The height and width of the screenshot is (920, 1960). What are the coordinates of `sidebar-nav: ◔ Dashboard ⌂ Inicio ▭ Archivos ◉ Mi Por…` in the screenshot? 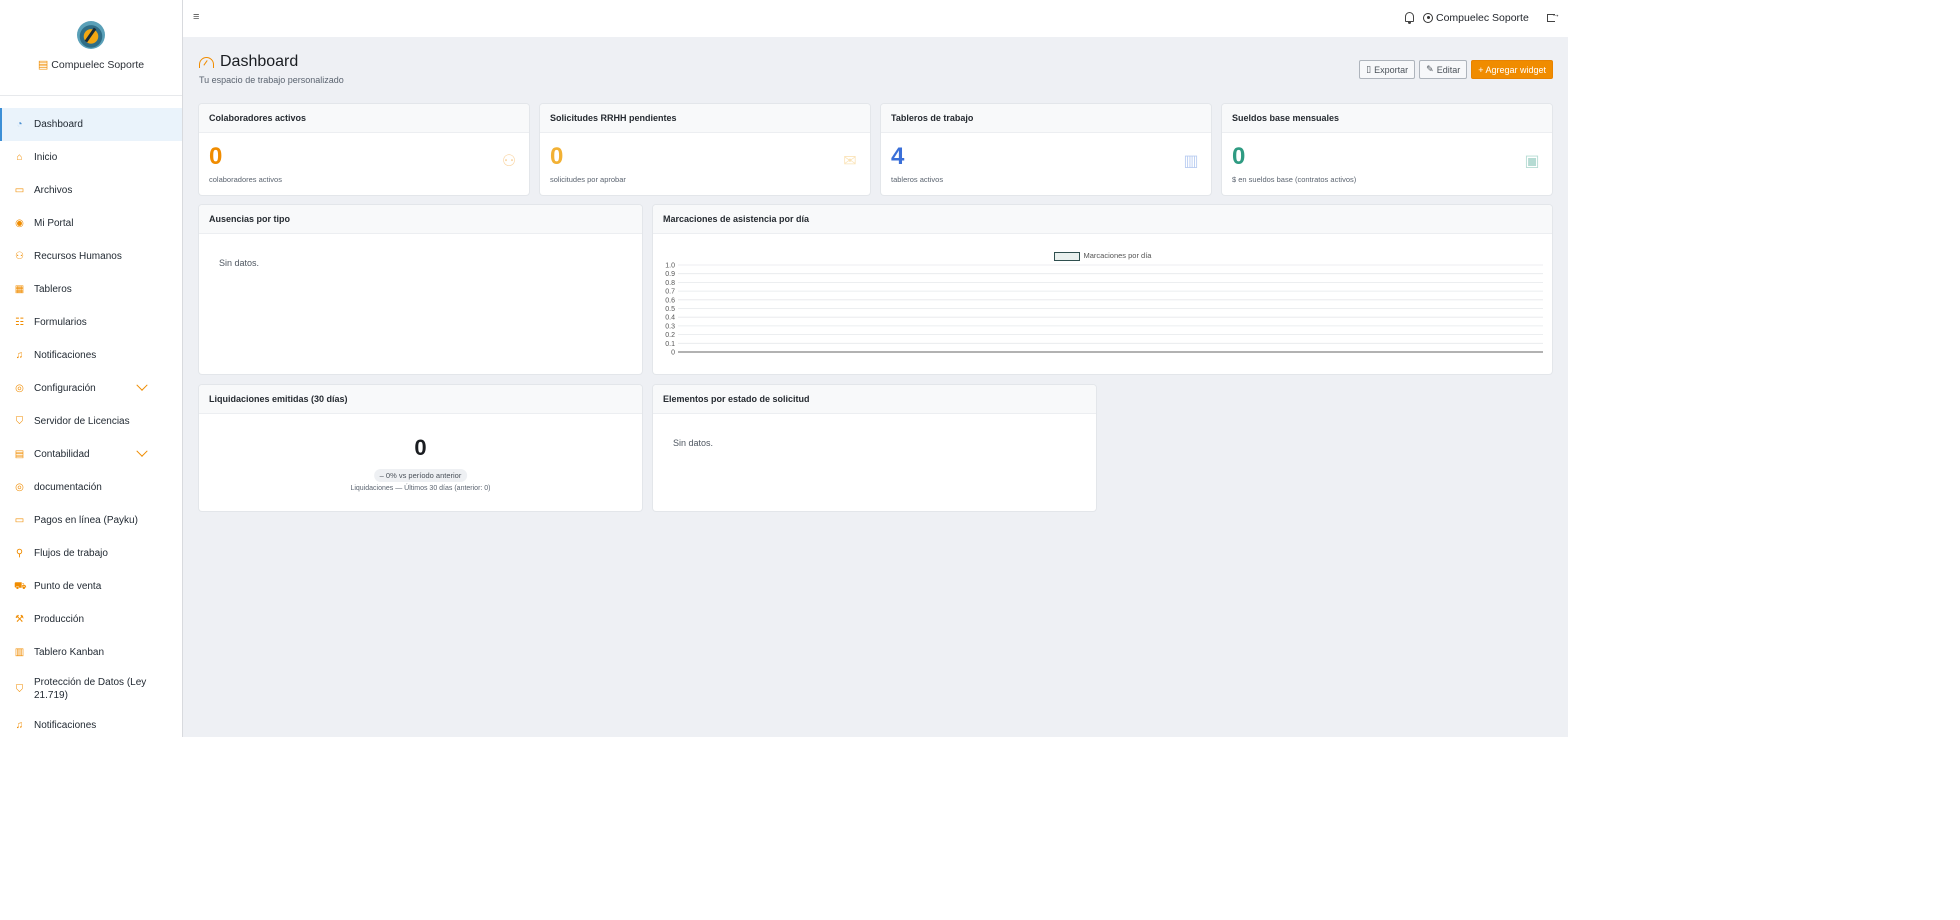 It's located at (91, 416).